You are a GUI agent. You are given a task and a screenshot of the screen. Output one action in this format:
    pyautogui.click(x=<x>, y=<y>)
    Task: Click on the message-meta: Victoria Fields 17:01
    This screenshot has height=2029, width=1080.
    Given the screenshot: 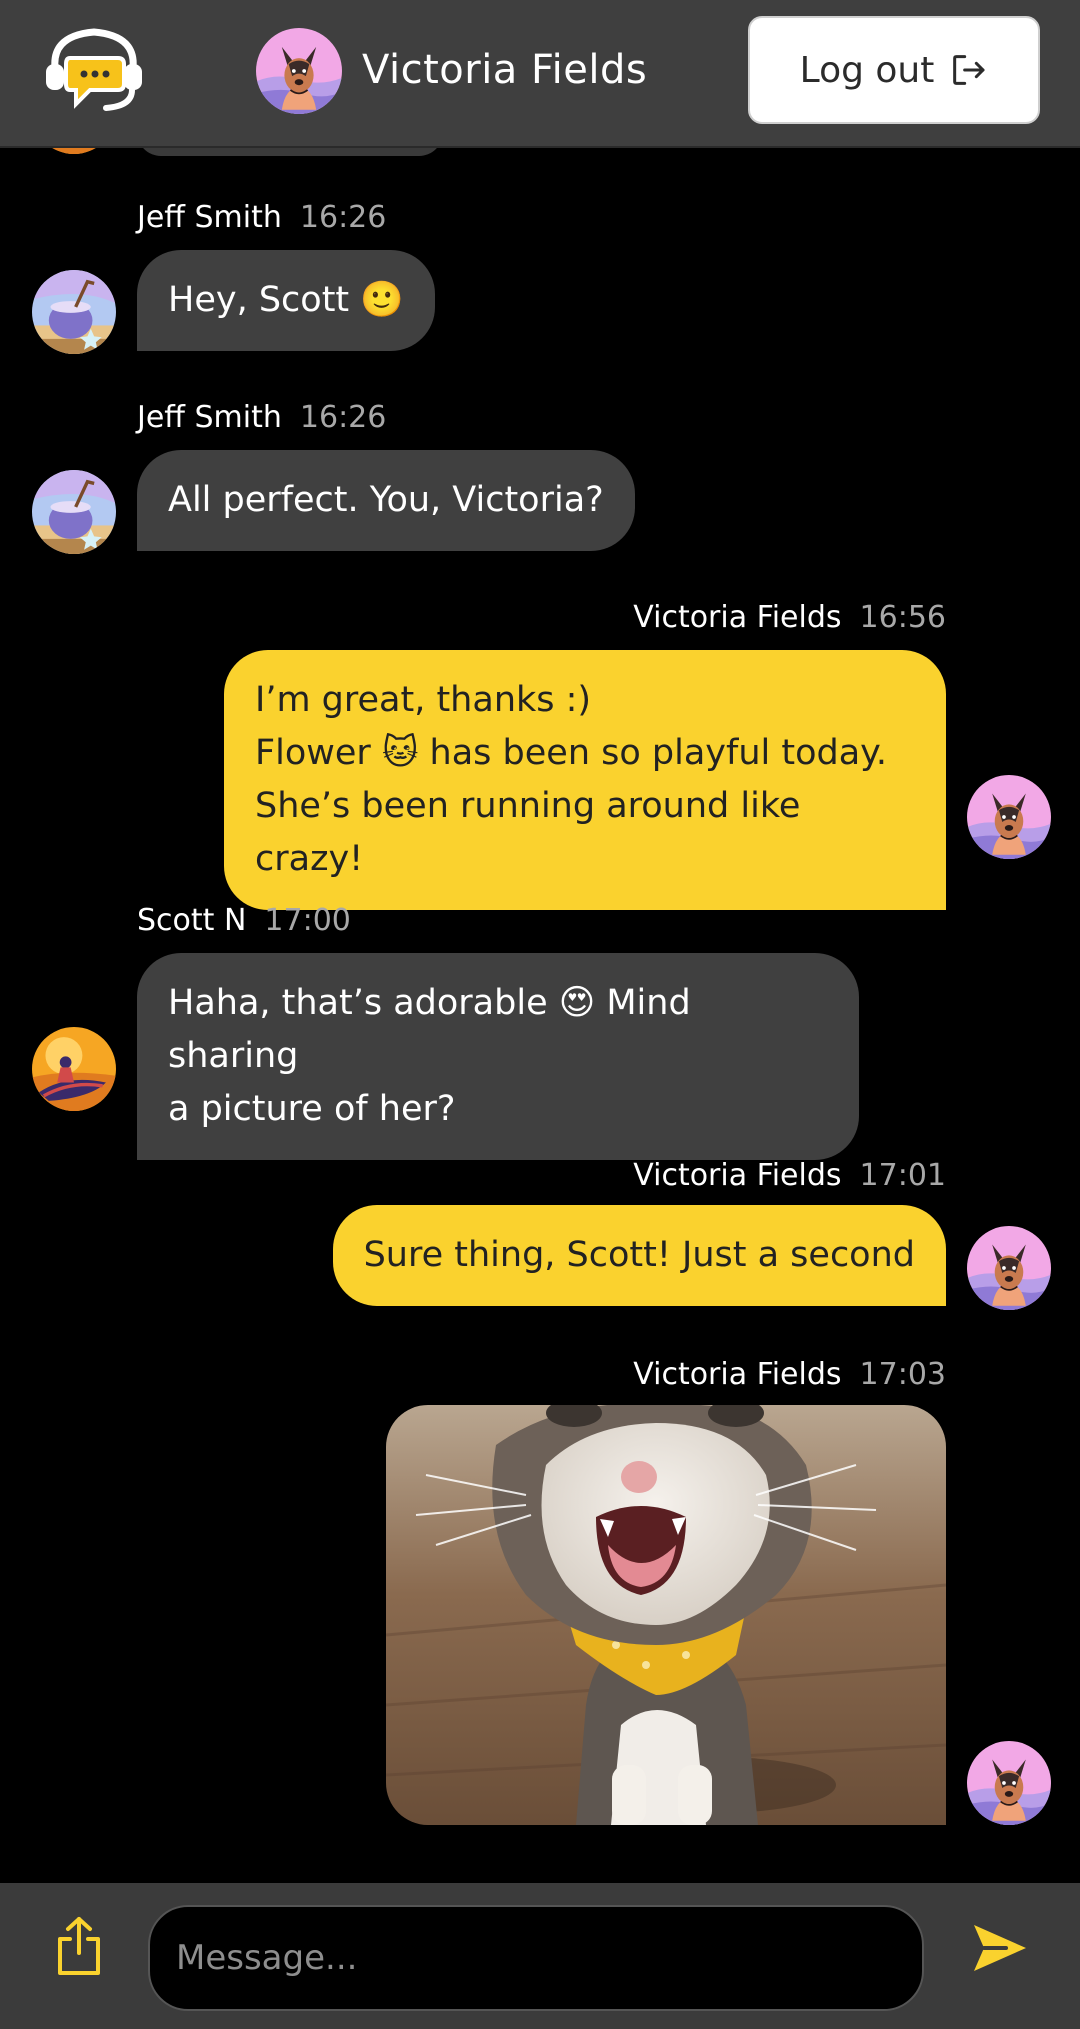 What is the action you would take?
    pyautogui.click(x=789, y=1176)
    